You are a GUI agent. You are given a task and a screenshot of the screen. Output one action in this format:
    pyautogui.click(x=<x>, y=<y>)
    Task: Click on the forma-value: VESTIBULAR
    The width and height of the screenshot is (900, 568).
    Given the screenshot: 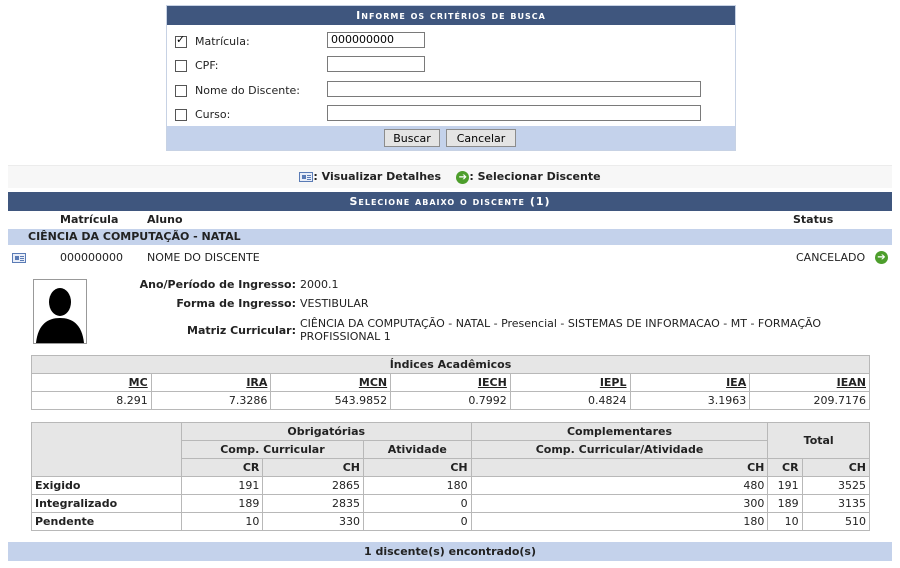 What is the action you would take?
    pyautogui.click(x=334, y=303)
    